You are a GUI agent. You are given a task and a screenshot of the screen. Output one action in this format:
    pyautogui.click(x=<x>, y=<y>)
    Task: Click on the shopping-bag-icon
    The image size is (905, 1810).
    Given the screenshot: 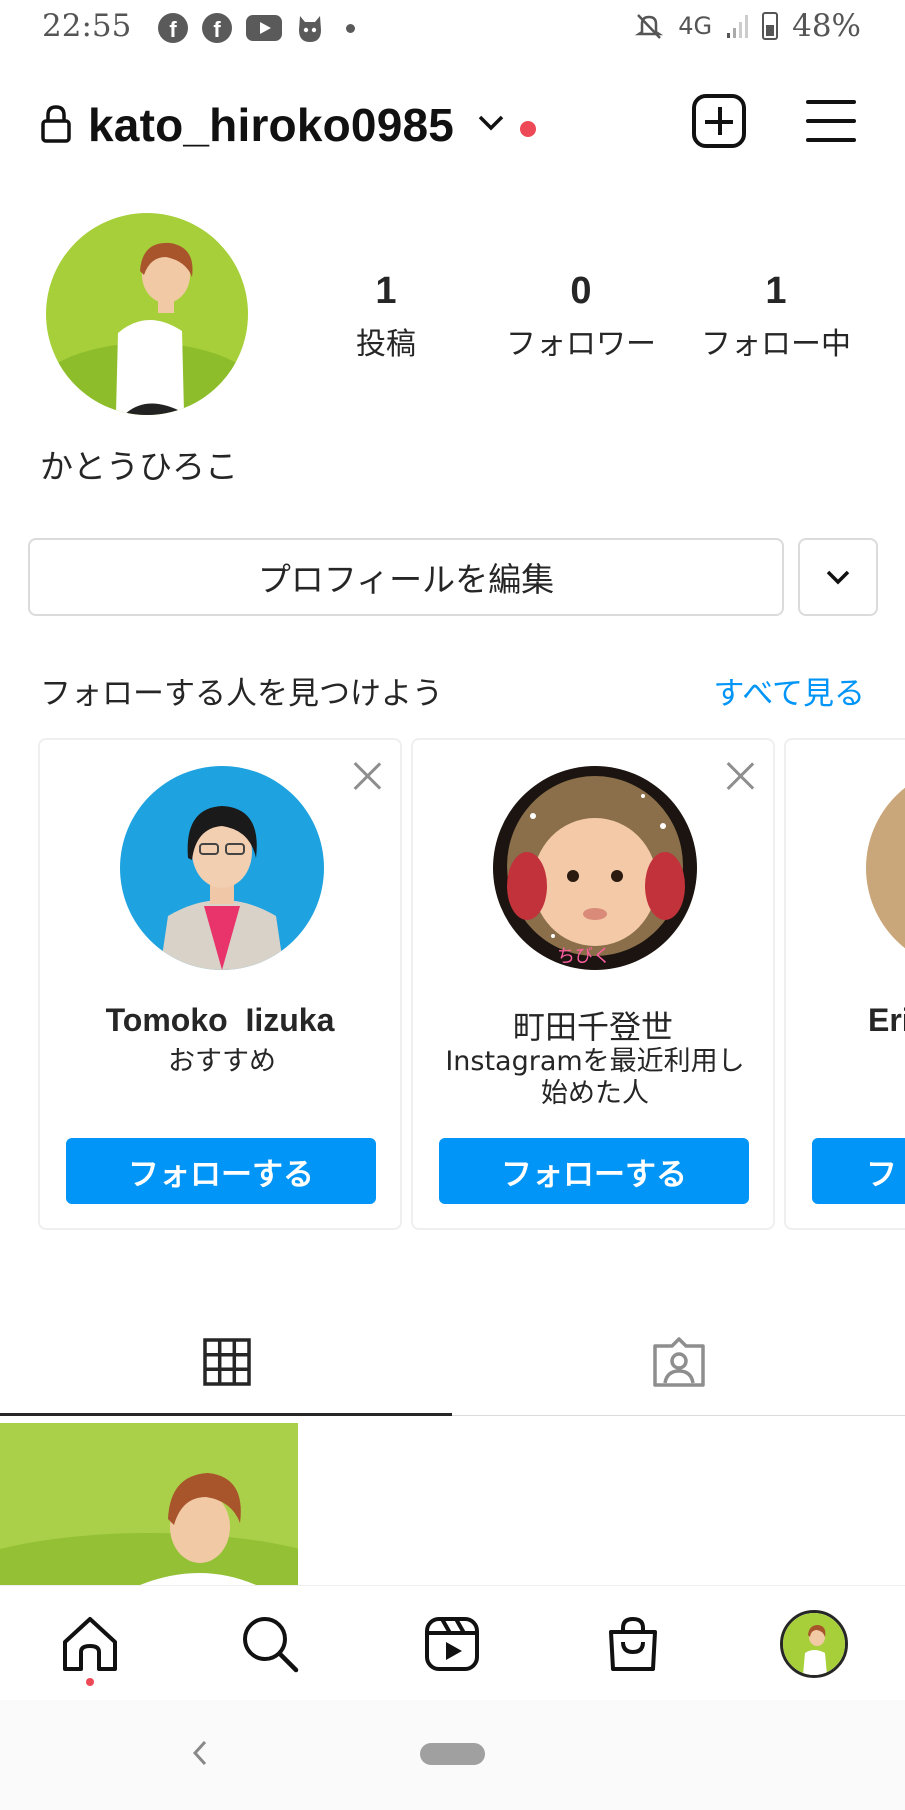 What is the action you would take?
    pyautogui.click(x=633, y=1643)
    